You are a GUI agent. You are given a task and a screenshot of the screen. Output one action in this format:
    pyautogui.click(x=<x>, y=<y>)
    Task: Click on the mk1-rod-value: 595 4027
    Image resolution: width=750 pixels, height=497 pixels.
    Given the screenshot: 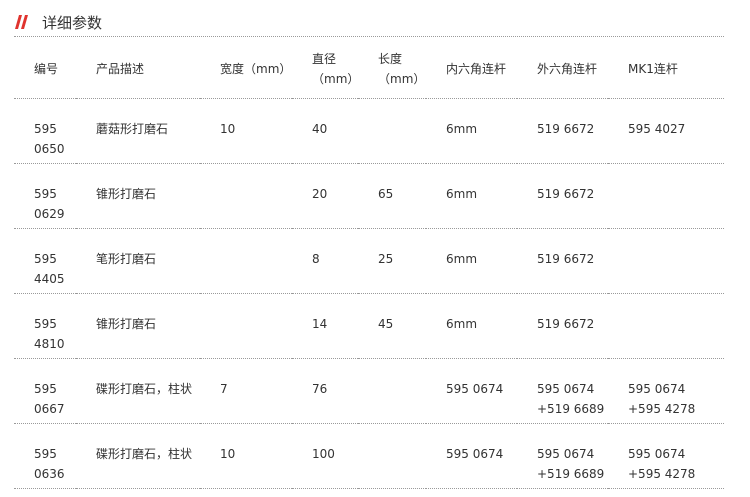 What is the action you would take?
    pyautogui.click(x=666, y=131)
    